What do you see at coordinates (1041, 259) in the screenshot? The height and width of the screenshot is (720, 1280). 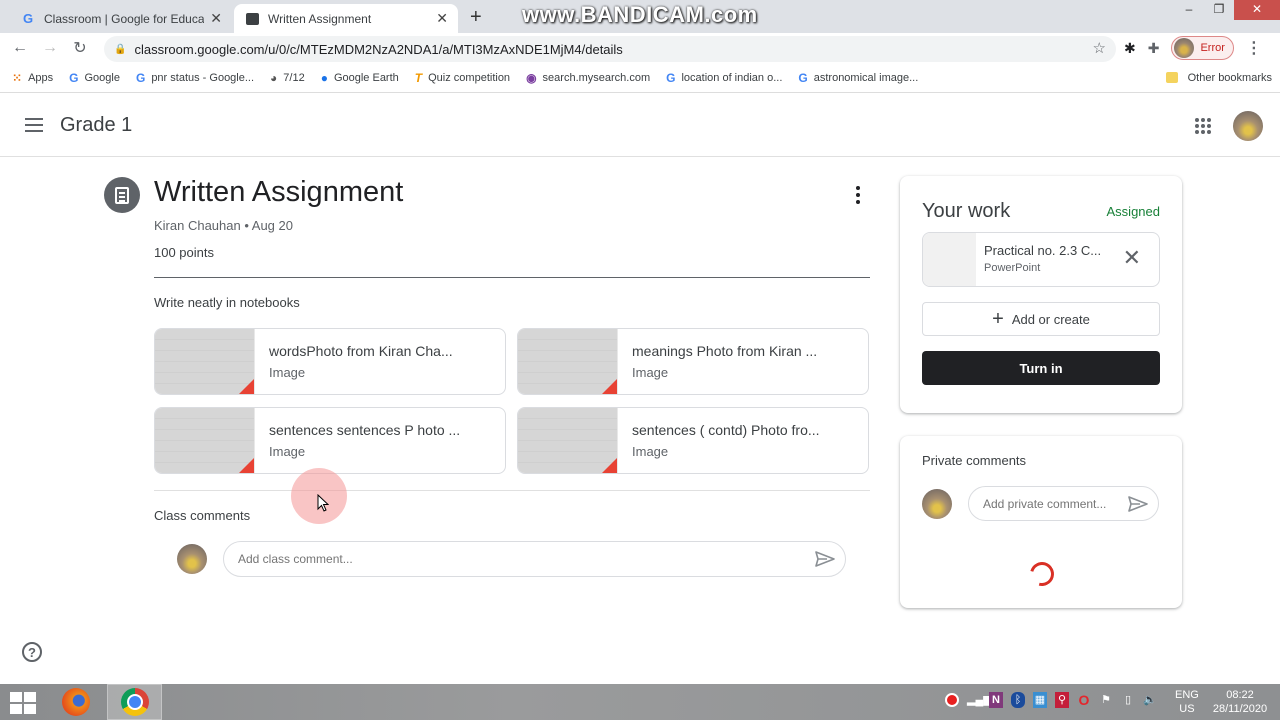 I see `submitted-file: Practical no. 2.3 C... PowerPoint ✕` at bounding box center [1041, 259].